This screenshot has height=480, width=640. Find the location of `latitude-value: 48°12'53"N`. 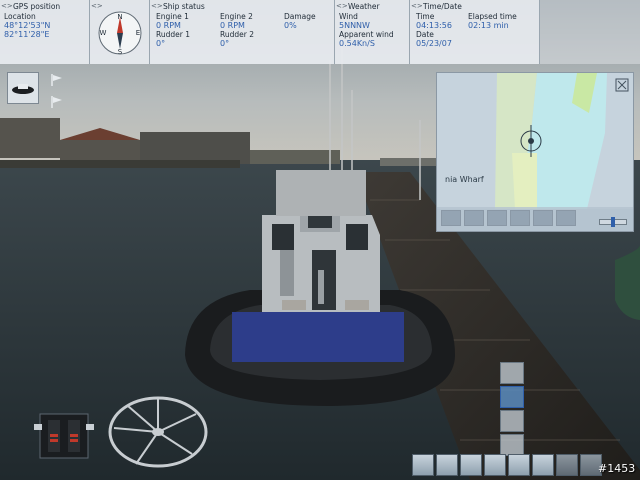

latitude-value: 48°12'53"N is located at coordinates (27, 25).